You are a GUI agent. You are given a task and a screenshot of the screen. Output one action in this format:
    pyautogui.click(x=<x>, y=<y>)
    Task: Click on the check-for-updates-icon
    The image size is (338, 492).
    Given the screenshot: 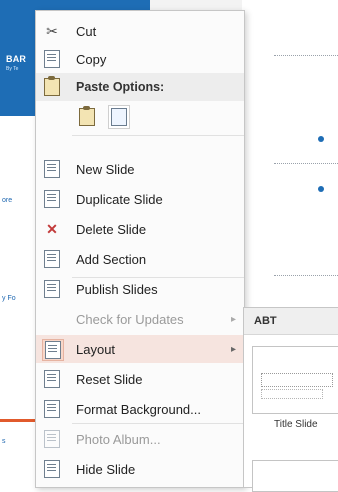 What is the action you would take?
    pyautogui.click(x=52, y=319)
    